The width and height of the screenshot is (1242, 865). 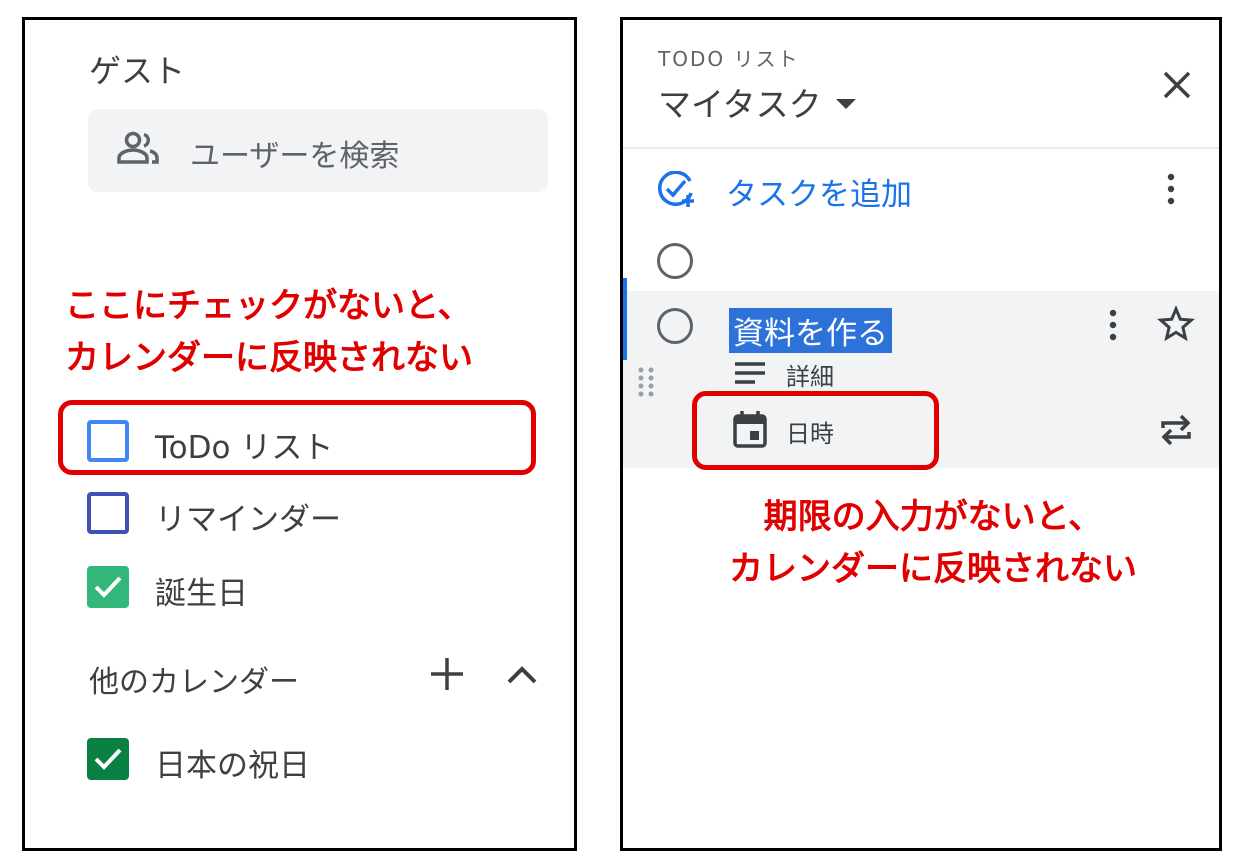 What do you see at coordinates (646, 382) in the screenshot?
I see `drag-handle-icon` at bounding box center [646, 382].